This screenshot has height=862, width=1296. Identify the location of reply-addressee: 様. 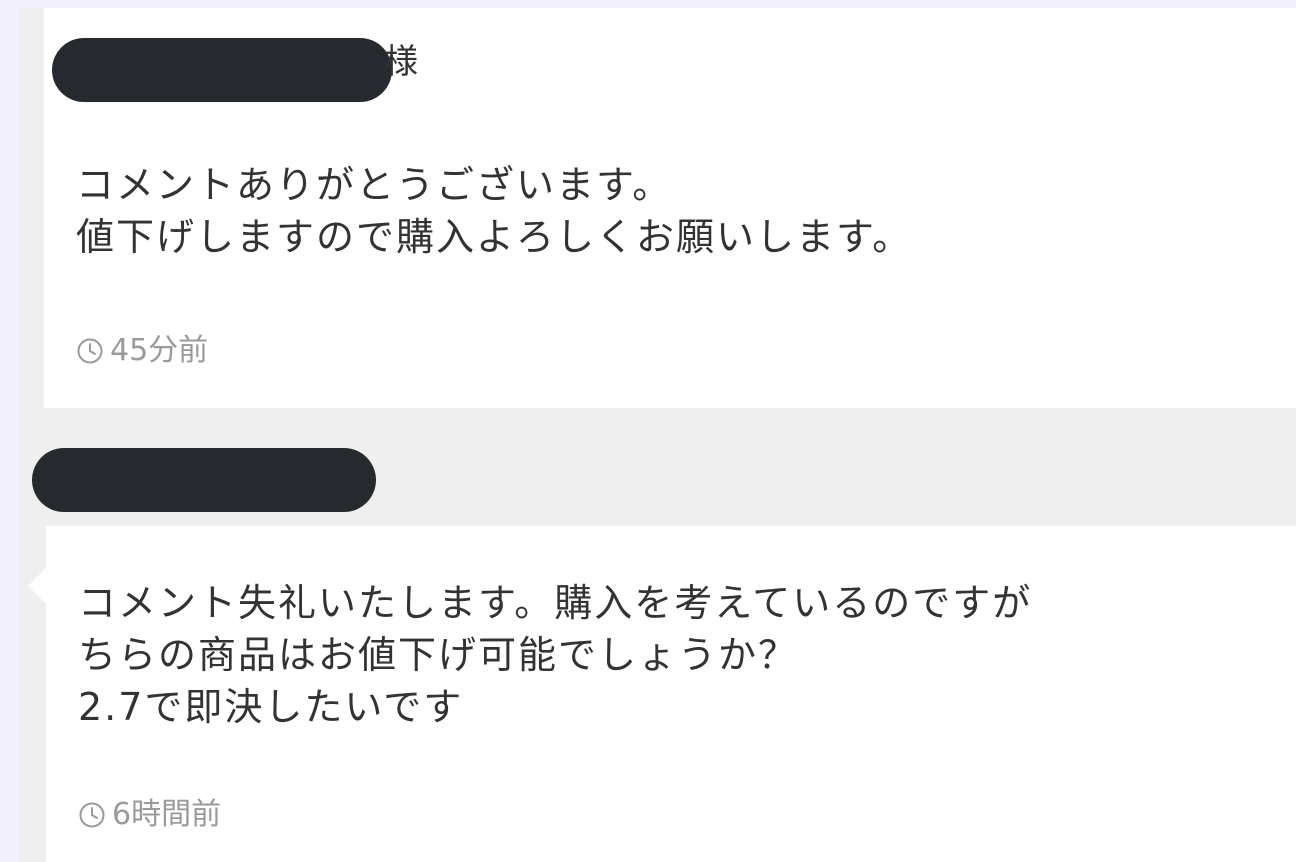
(344, 72).